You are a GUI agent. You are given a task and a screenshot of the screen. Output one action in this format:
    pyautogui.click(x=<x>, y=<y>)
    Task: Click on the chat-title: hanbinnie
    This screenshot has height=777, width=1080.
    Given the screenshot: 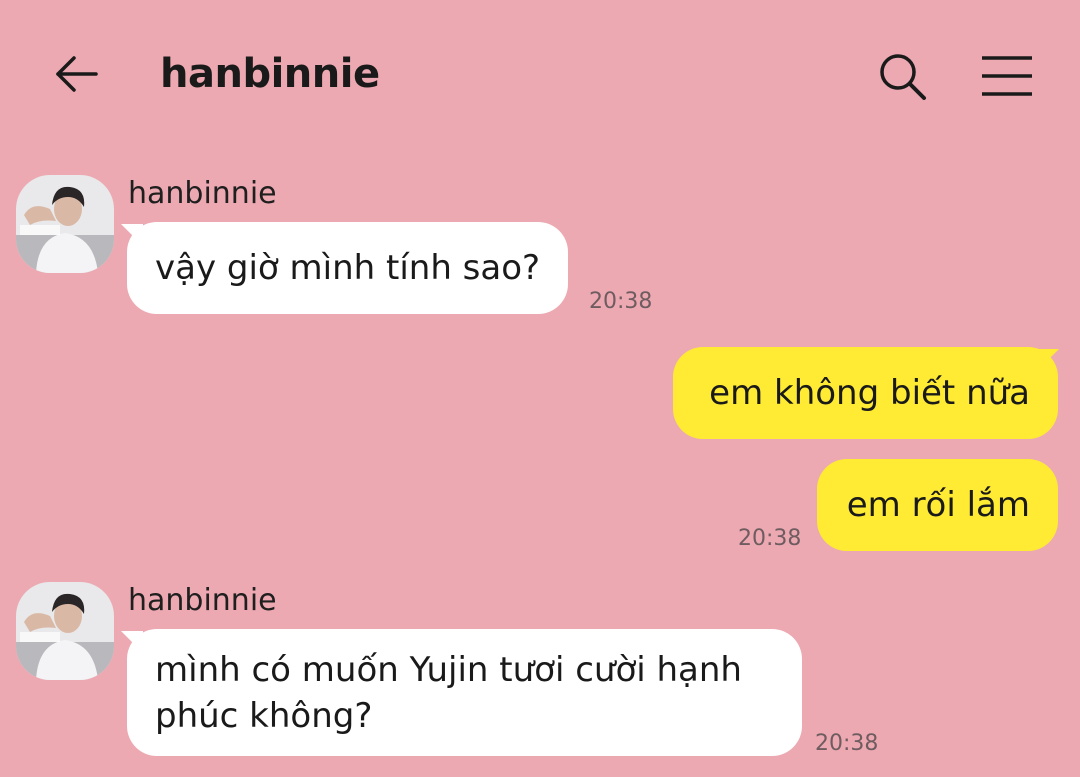 What is the action you would take?
    pyautogui.click(x=270, y=74)
    